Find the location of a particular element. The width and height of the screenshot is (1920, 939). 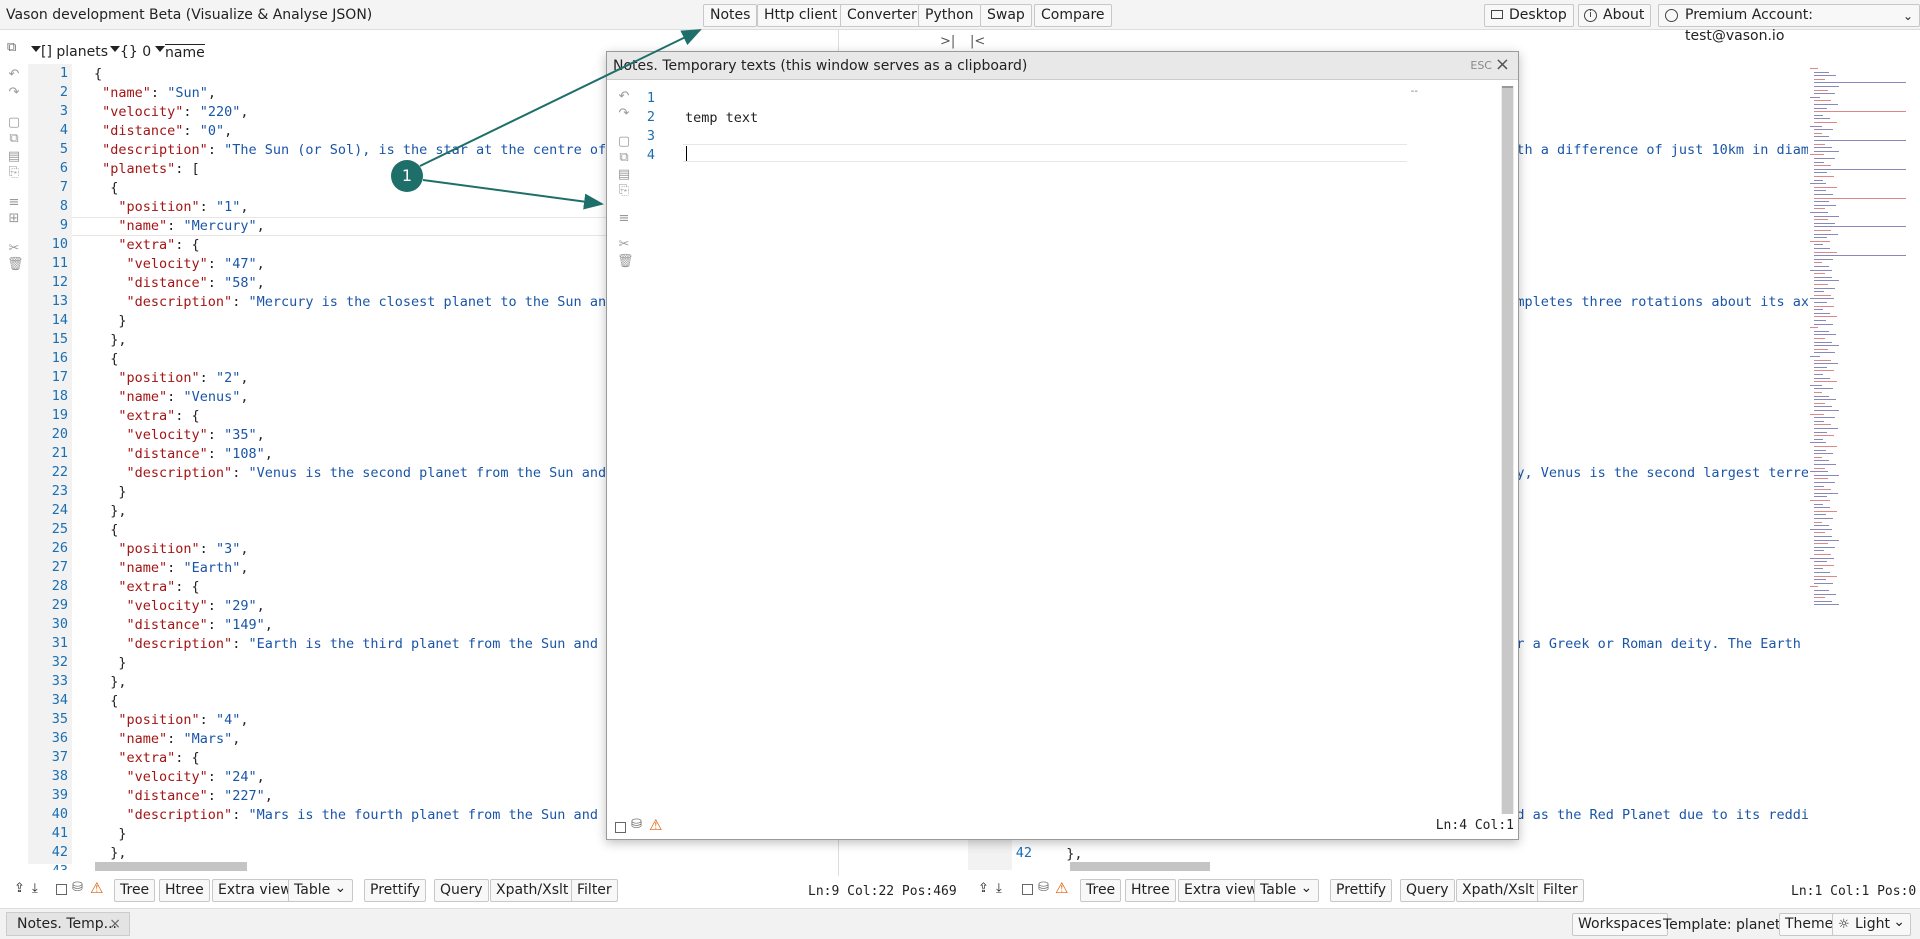

code-line: "position": "4", is located at coordinates (183, 720).